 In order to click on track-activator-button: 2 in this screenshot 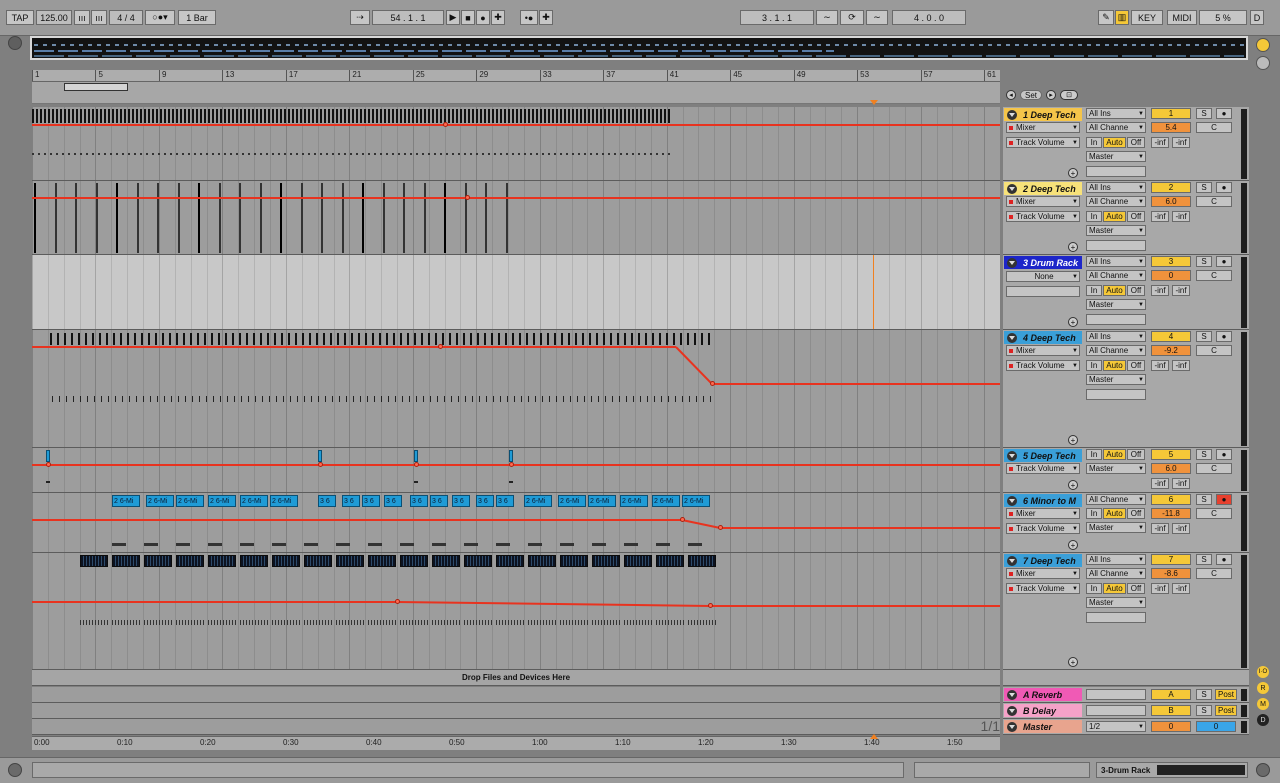, I will do `click(1171, 187)`.